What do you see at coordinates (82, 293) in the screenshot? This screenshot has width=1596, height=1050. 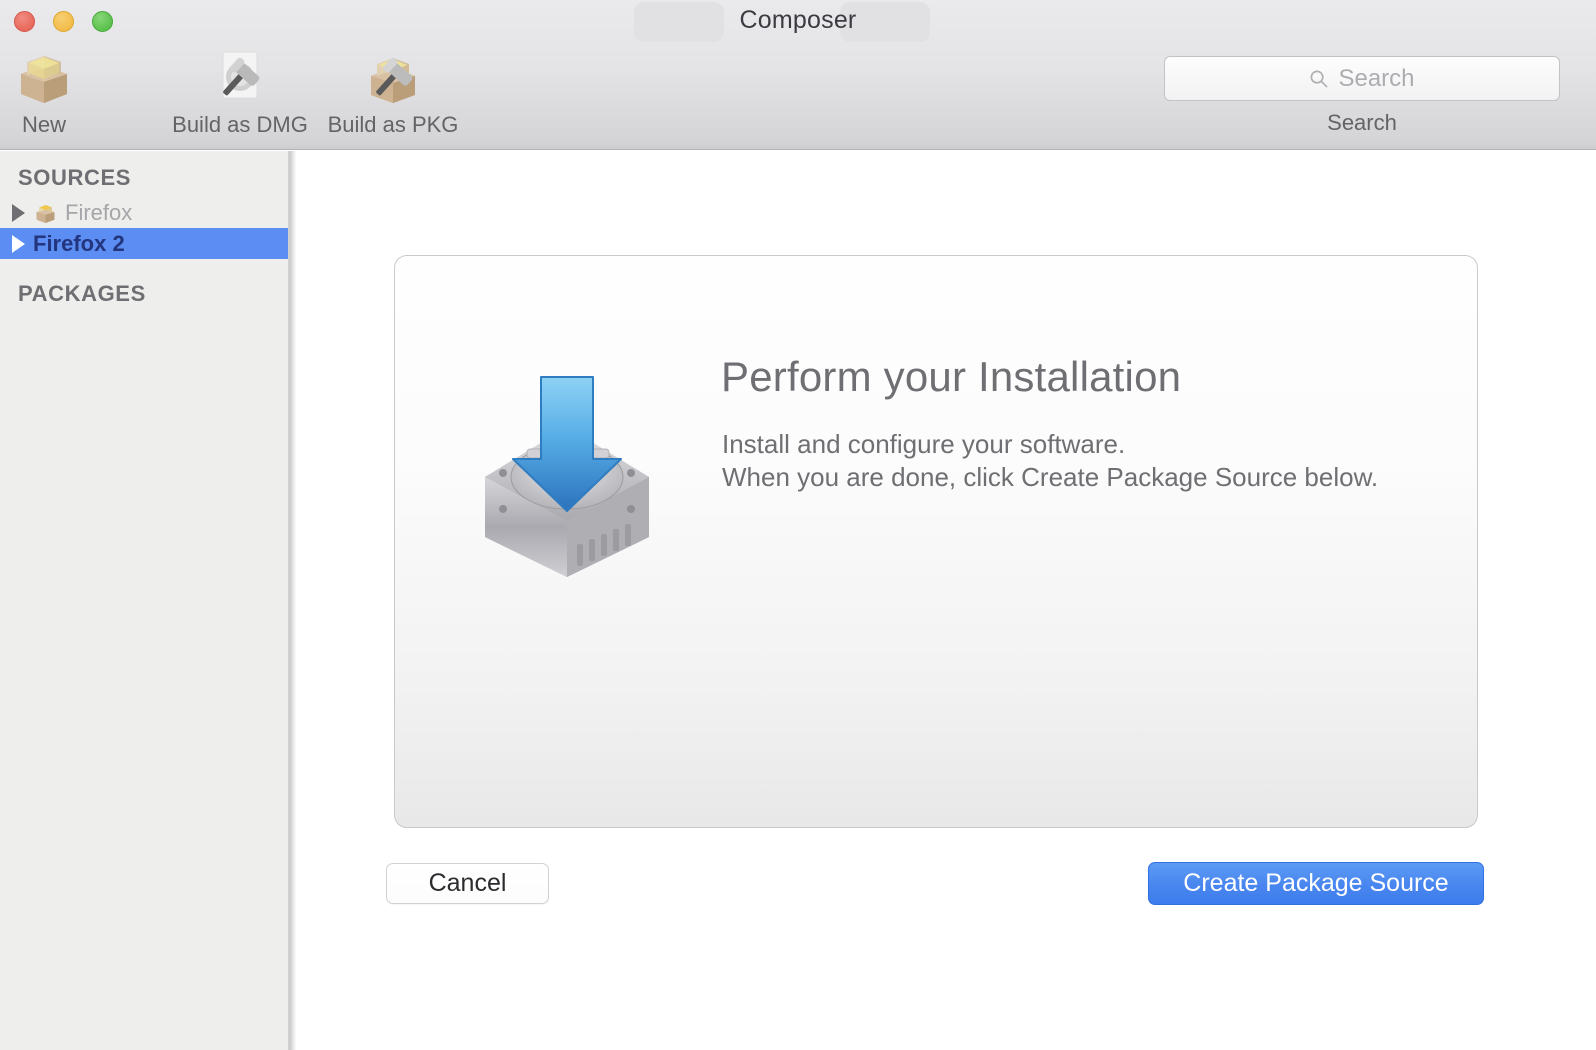 I see `sidebar-header-packages: PACKAGES` at bounding box center [82, 293].